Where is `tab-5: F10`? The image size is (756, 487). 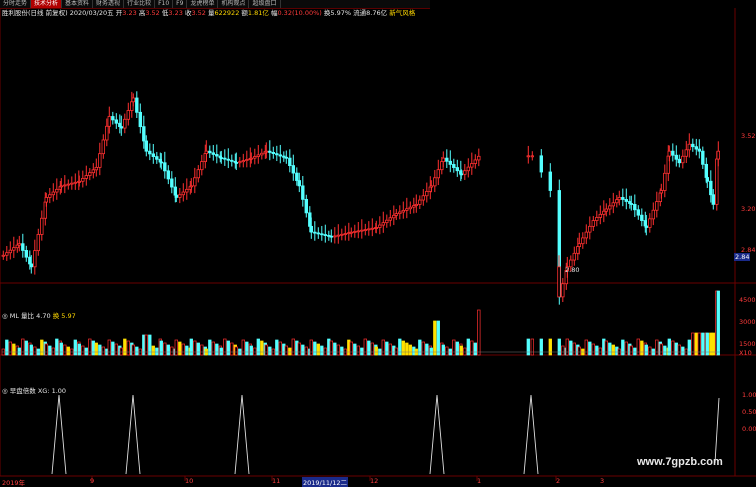
tab-5: F10 is located at coordinates (164, 4).